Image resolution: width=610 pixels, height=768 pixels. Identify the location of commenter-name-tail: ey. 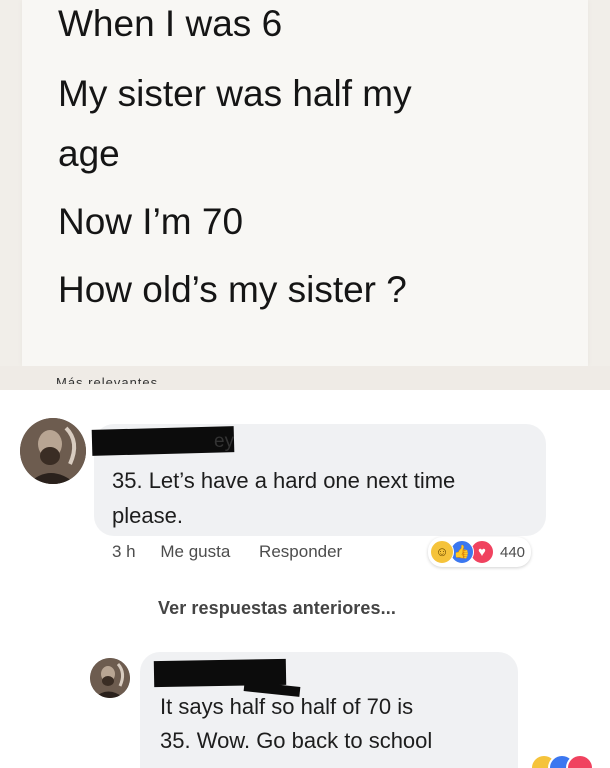
(224, 441).